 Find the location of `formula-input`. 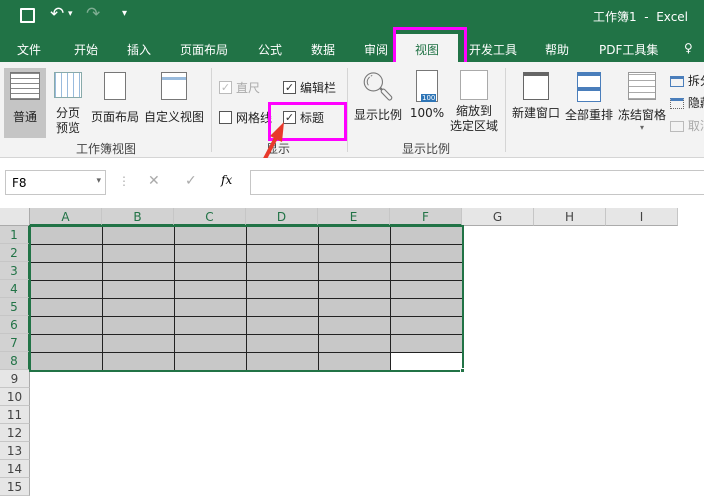

formula-input is located at coordinates (477, 182).